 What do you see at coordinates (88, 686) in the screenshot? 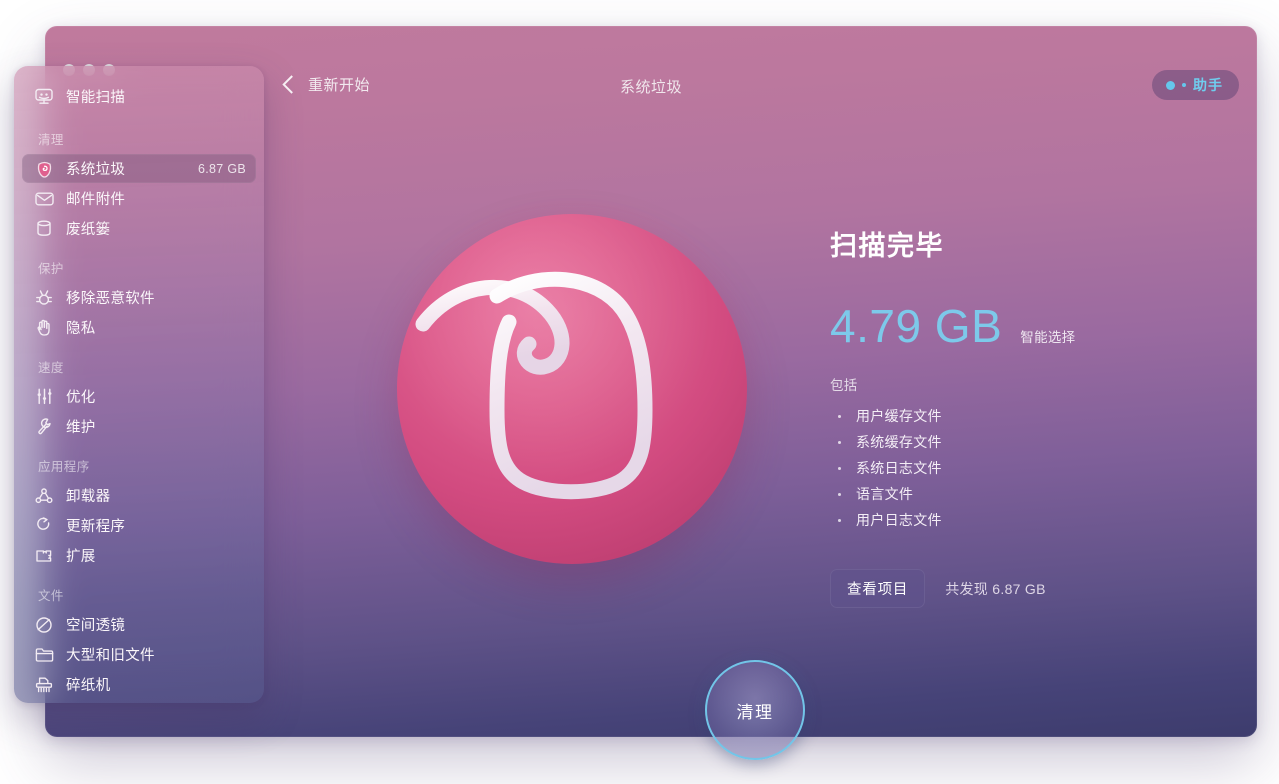
I see `sidebar-item-label: 碎纸机` at bounding box center [88, 686].